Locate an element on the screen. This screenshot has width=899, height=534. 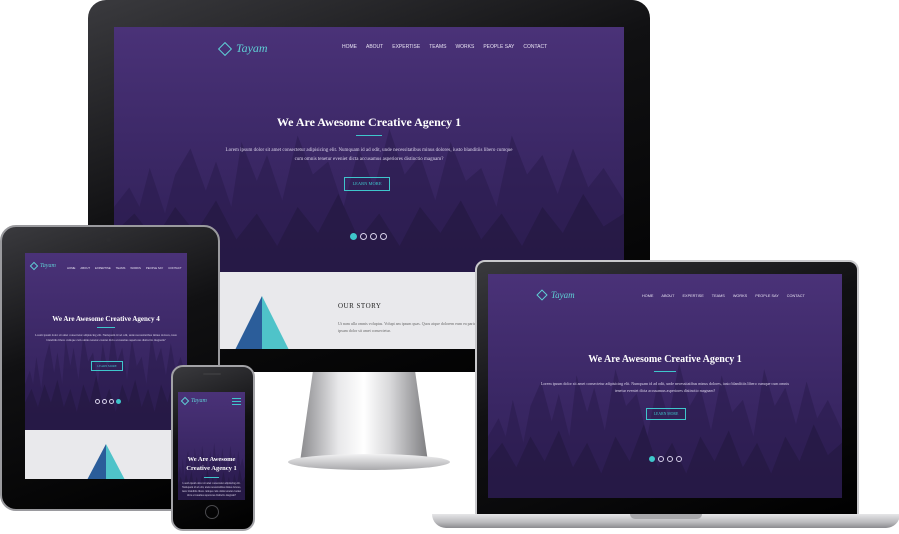
monitor-stand is located at coordinates (364, 417).